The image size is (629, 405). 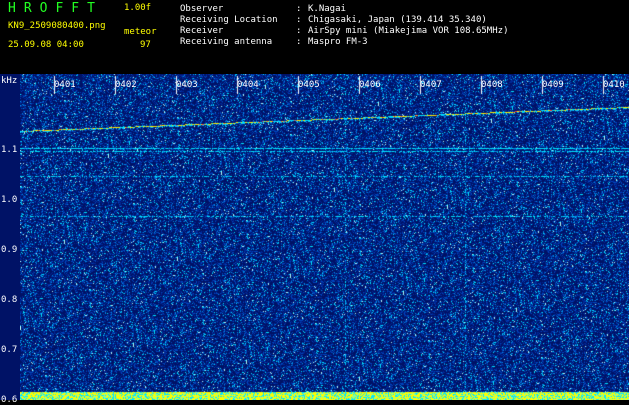 I want to click on time-label: 0409, so click(x=553, y=85).